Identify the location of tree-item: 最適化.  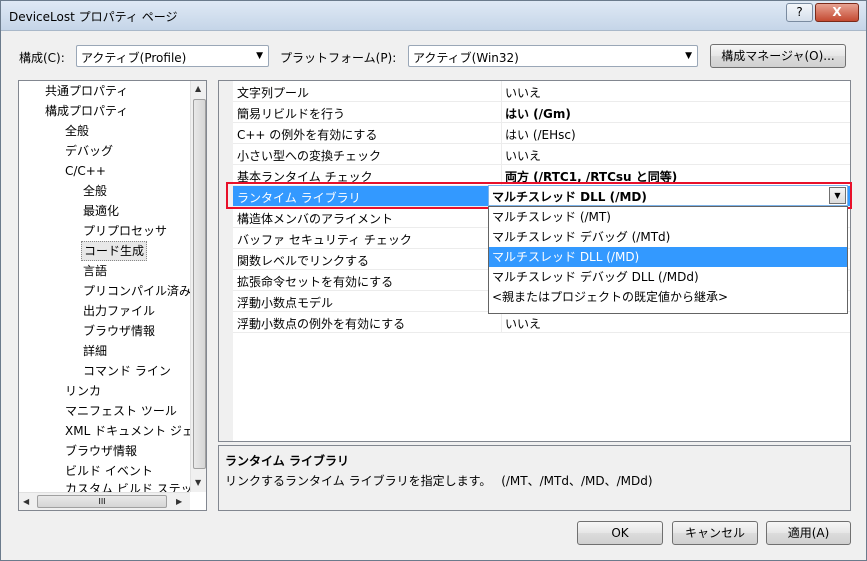
(101, 211).